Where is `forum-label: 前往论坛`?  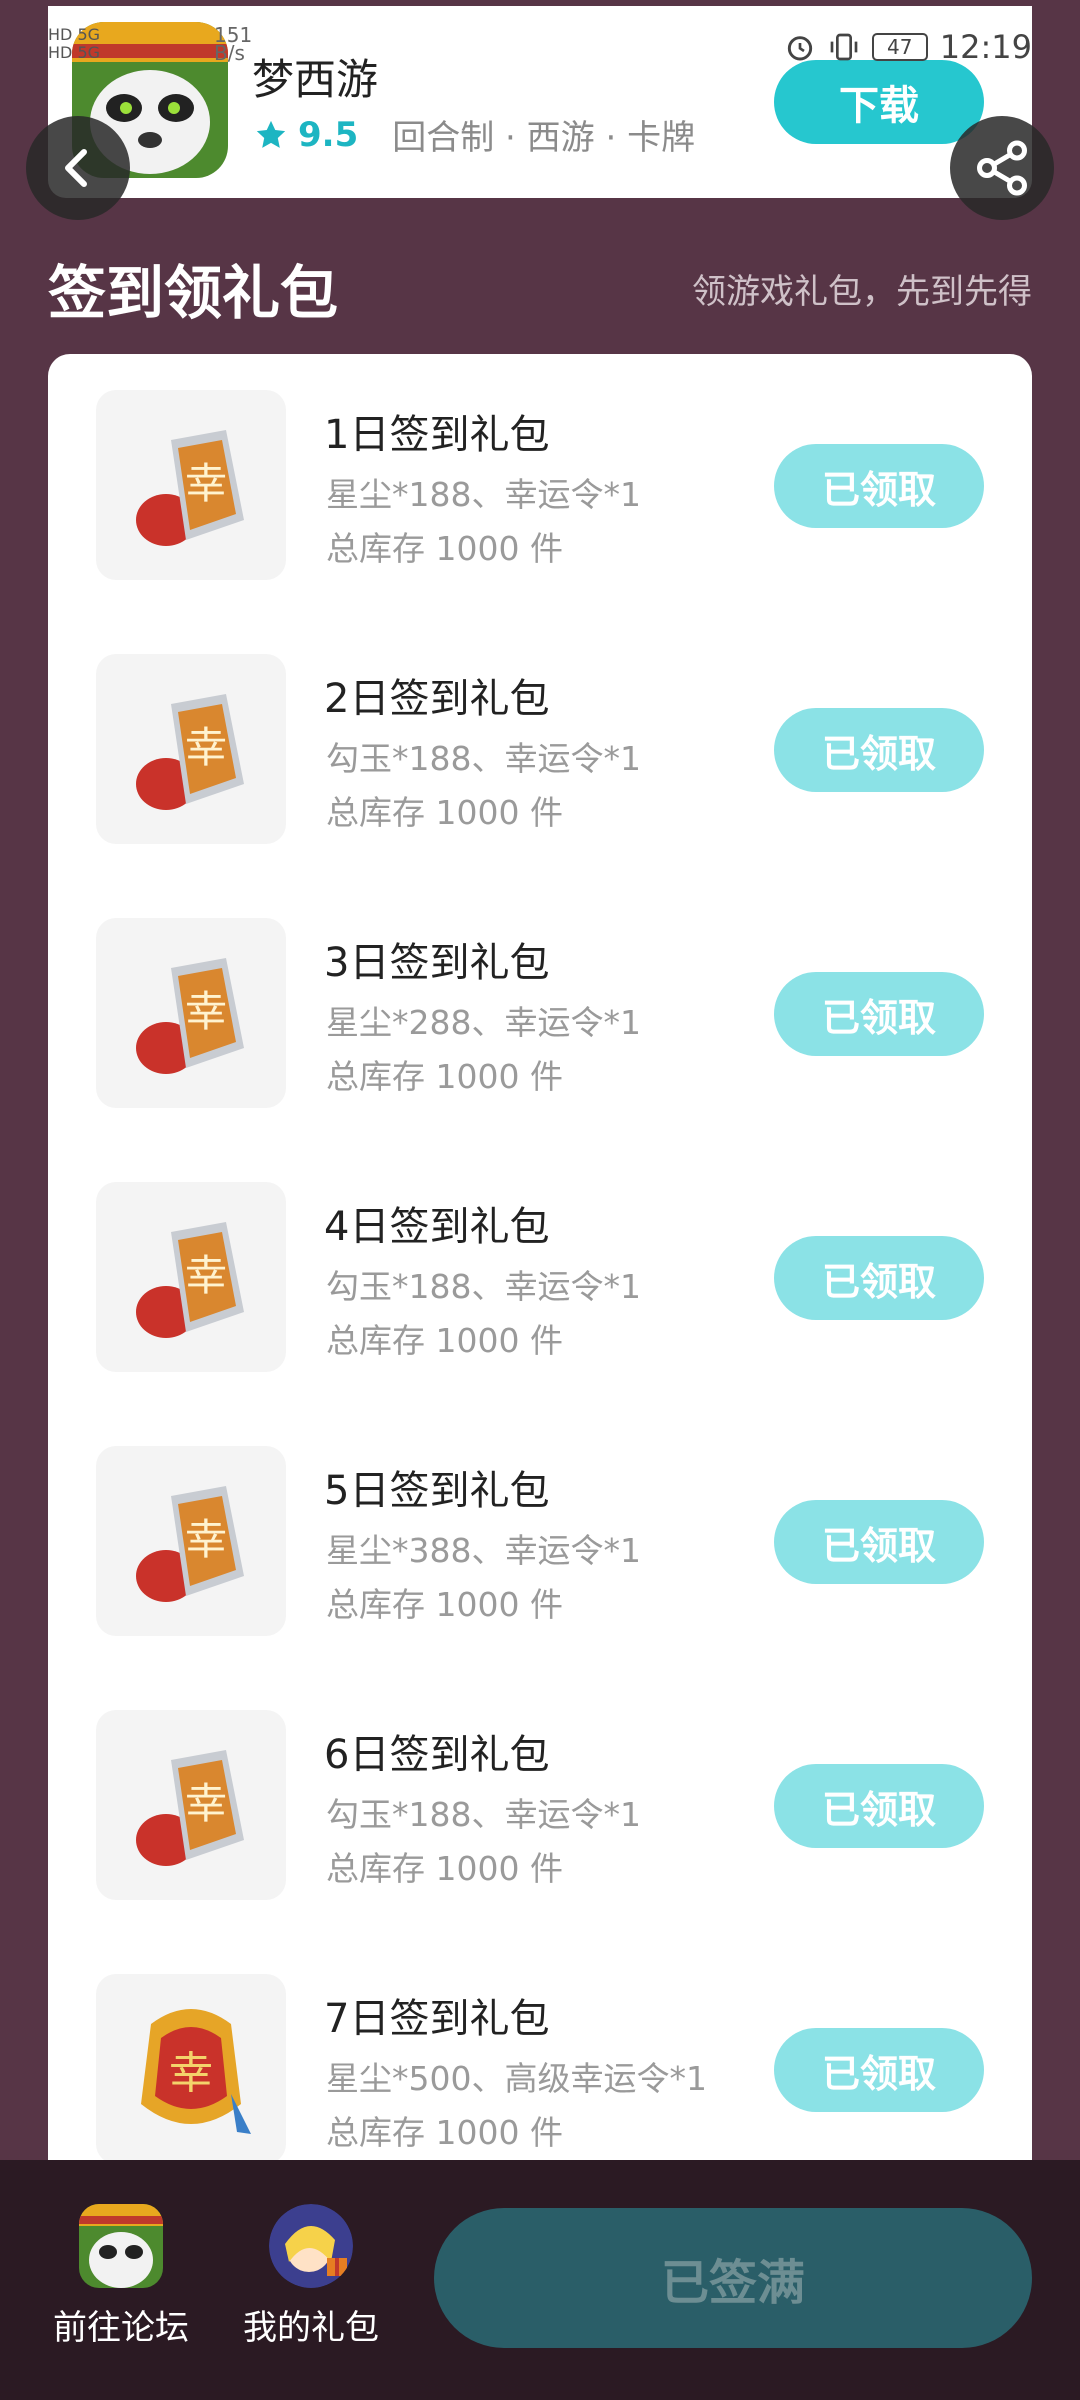
forum-label: 前往论坛 is located at coordinates (121, 2328).